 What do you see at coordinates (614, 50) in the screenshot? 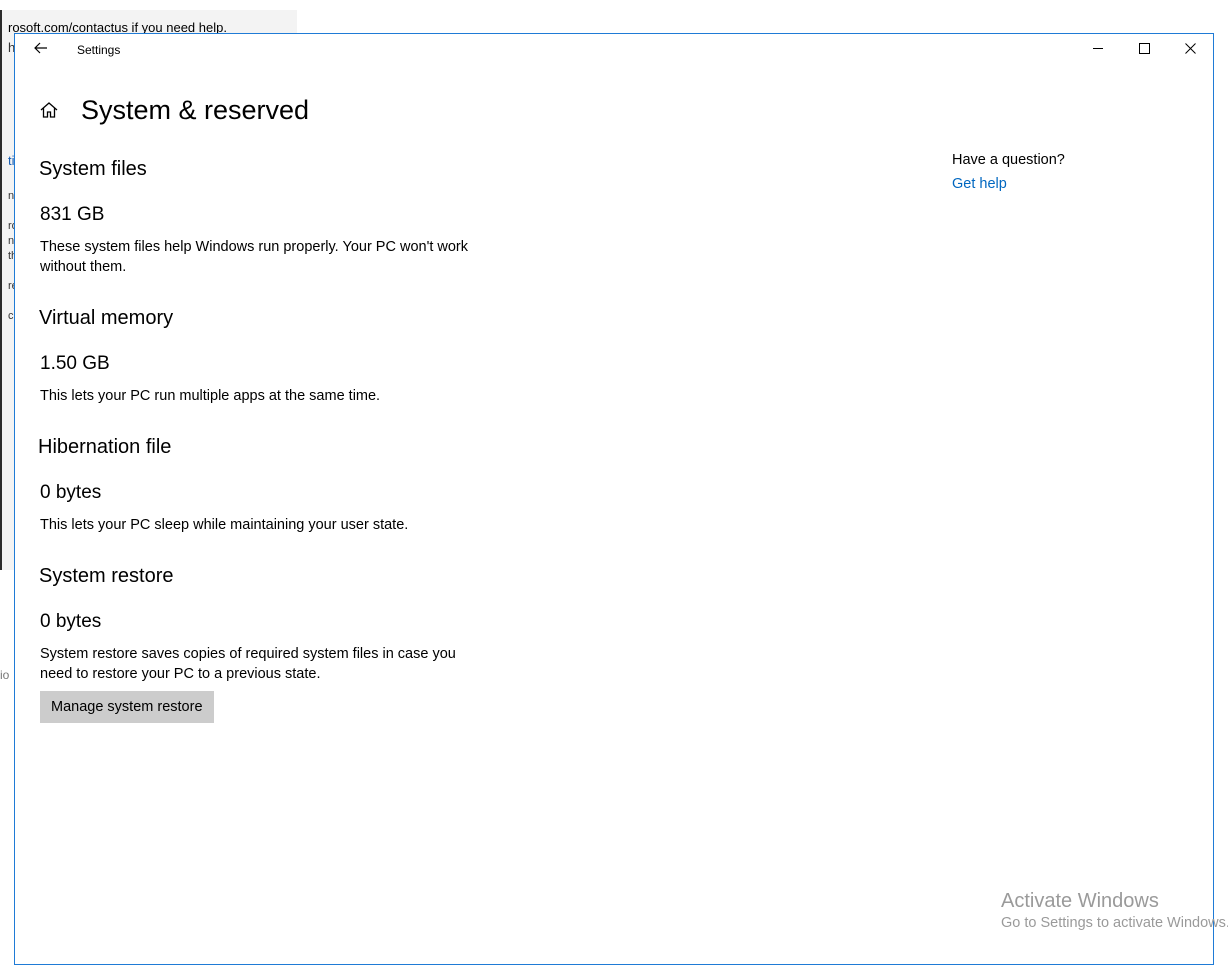
I see `title-bar: Settings` at bounding box center [614, 50].